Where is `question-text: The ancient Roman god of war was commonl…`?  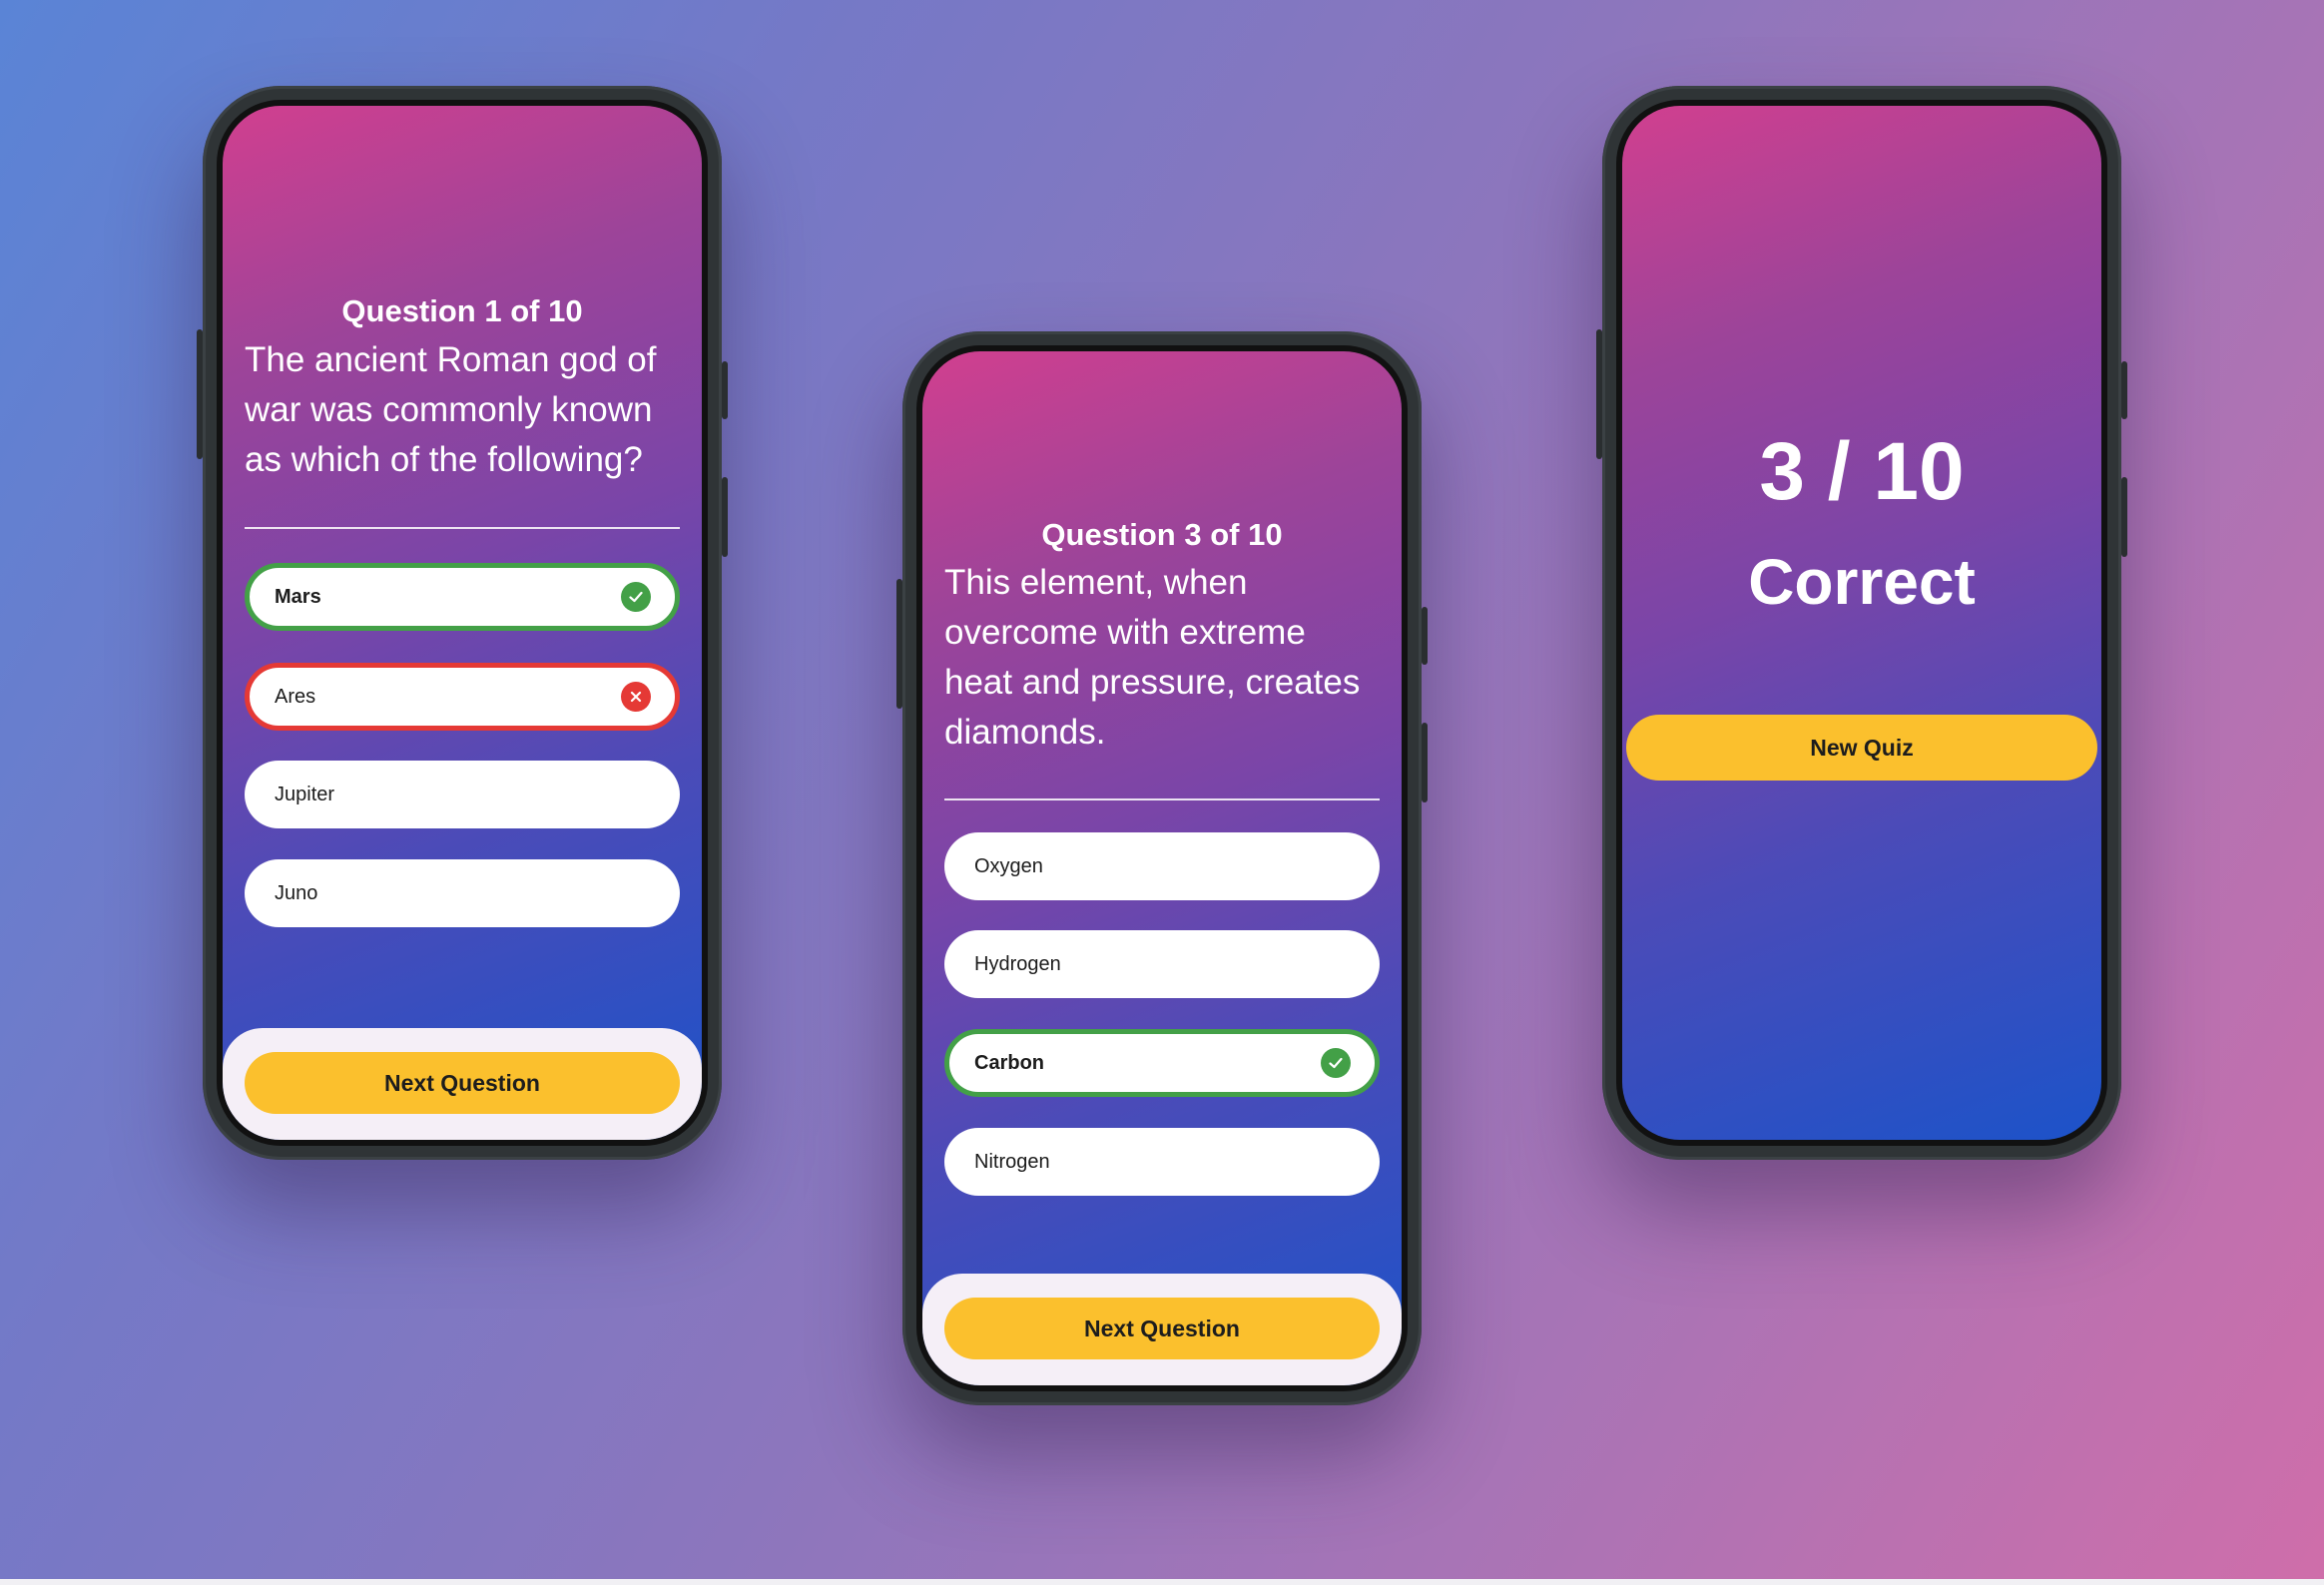
question-text: The ancient Roman god of war was commonl… is located at coordinates (451, 409).